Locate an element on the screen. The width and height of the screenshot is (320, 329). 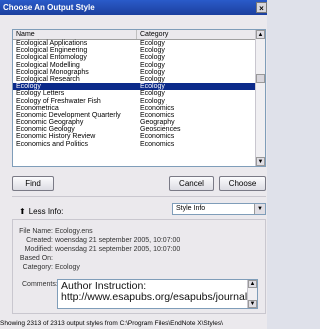
column-header-name: Name is located at coordinates (75, 34).